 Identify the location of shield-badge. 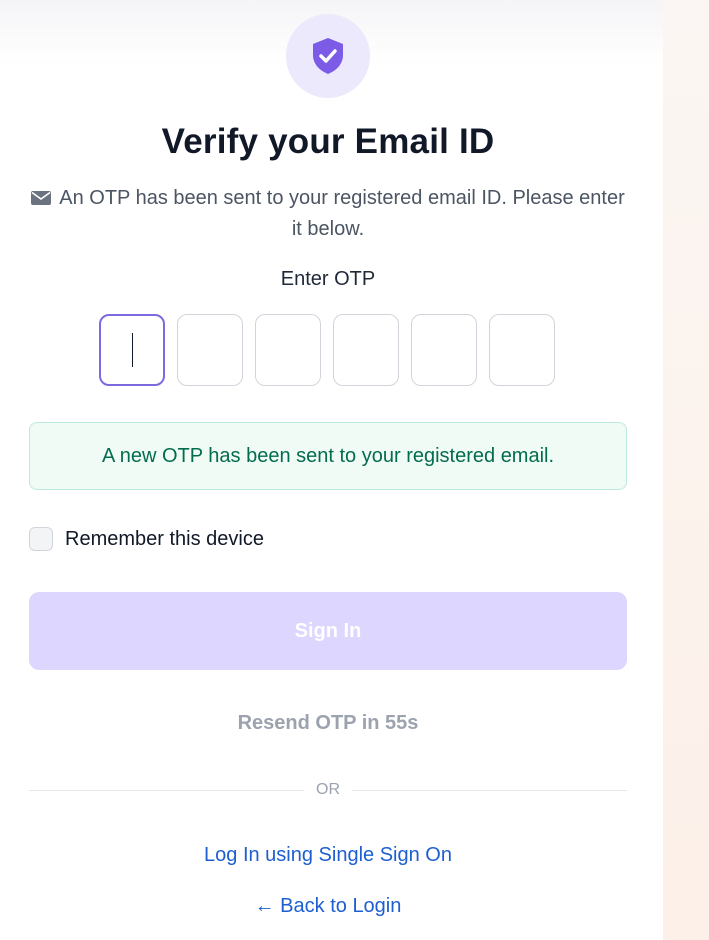
(328, 56).